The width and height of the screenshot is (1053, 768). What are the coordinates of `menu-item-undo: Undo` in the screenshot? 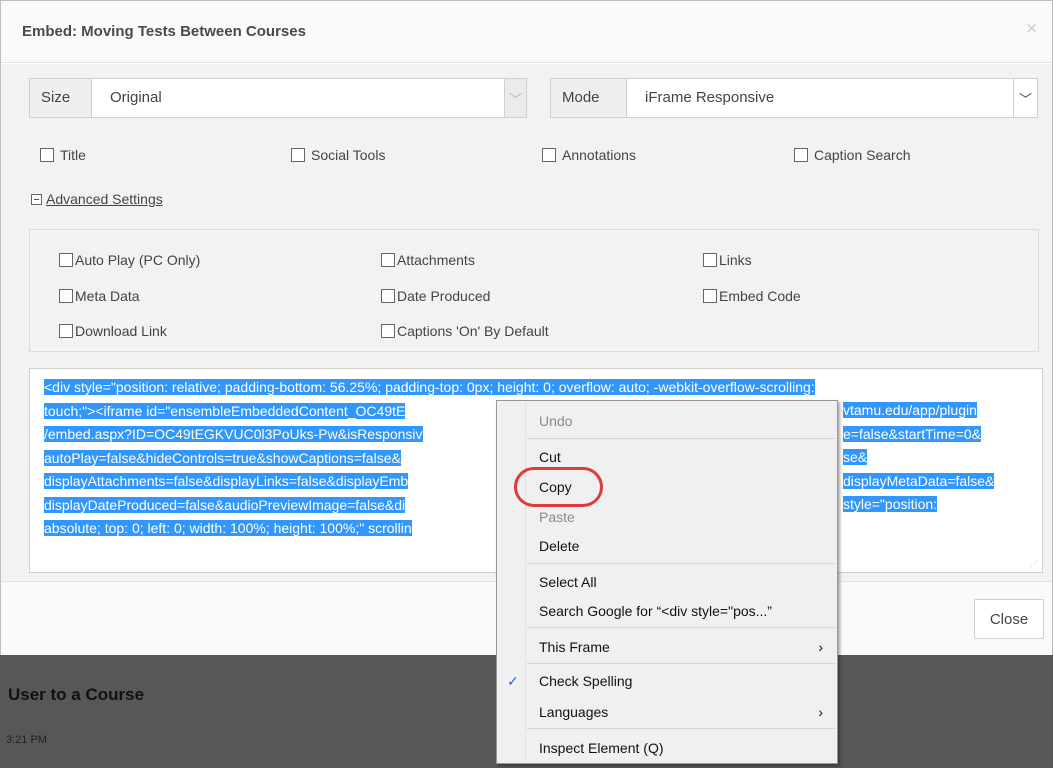 It's located at (667, 421).